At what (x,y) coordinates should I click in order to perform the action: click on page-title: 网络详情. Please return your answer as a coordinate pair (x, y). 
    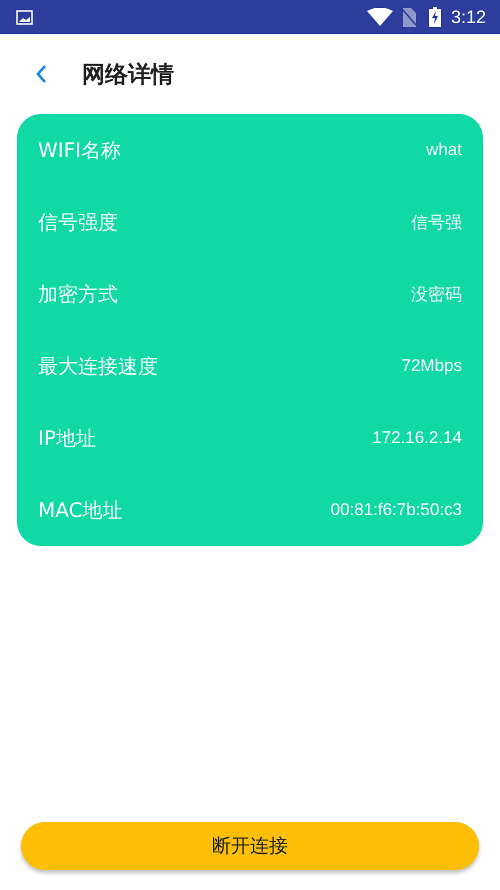
    Looking at the image, I should click on (128, 75).